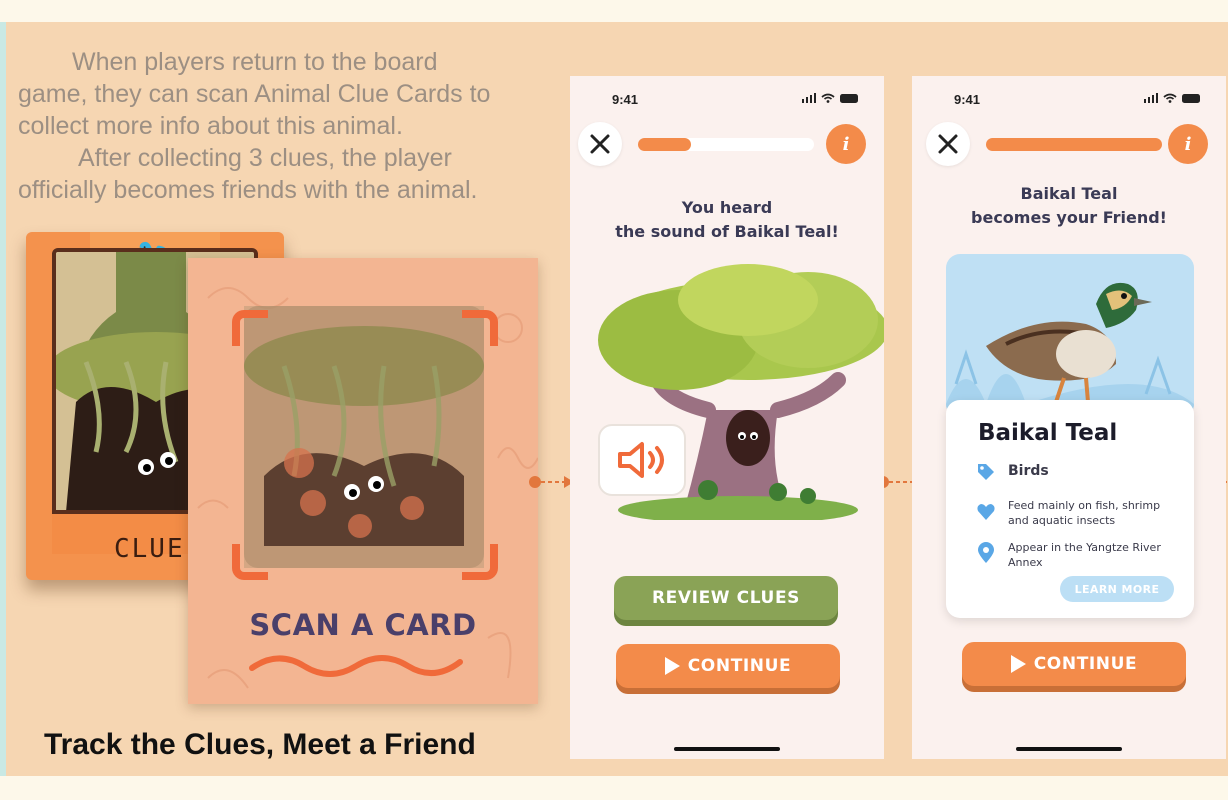 Image resolution: width=1228 pixels, height=800 pixels. What do you see at coordinates (363, 625) in the screenshot?
I see `scan-title: SCAN A CARD` at bounding box center [363, 625].